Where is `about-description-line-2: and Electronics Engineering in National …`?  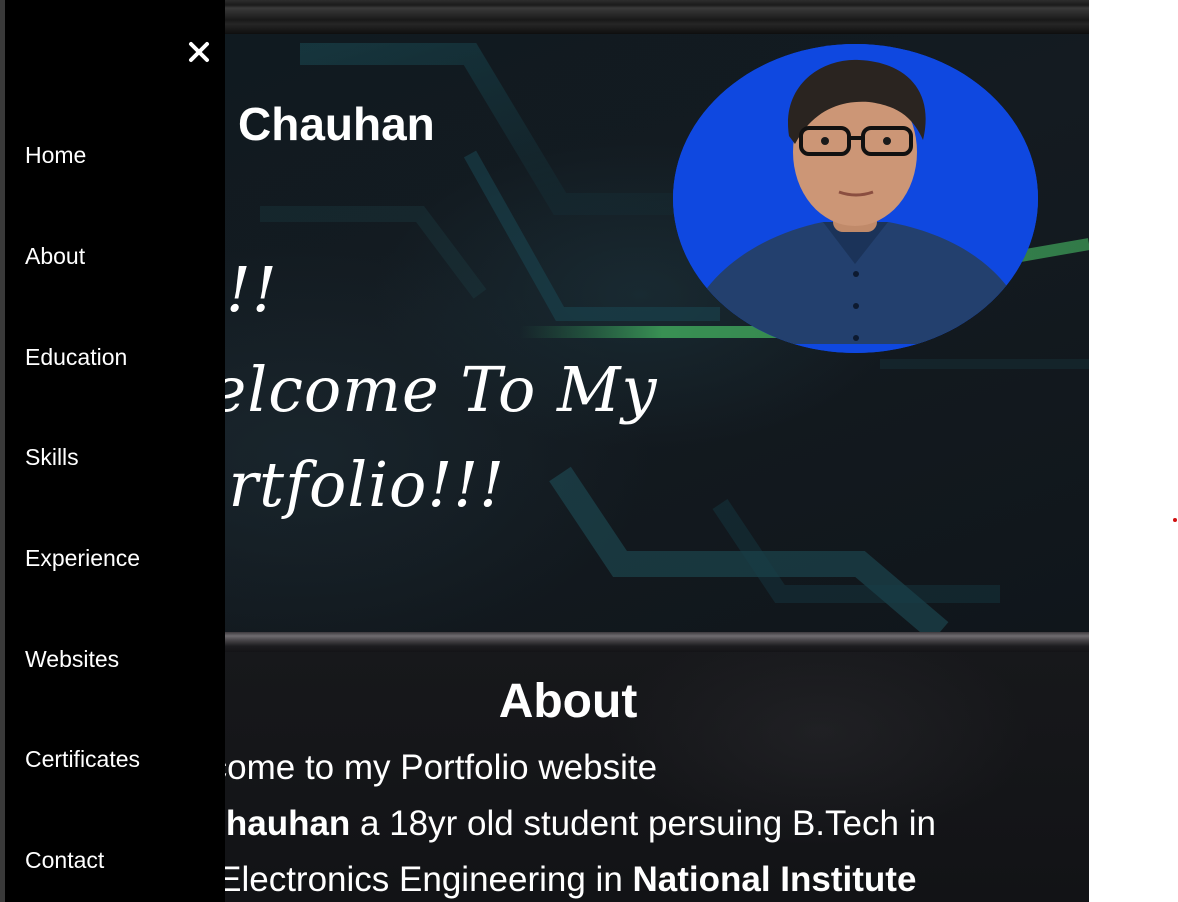
about-description-line-2: and Electronics Engineering in National … is located at coordinates (533, 879).